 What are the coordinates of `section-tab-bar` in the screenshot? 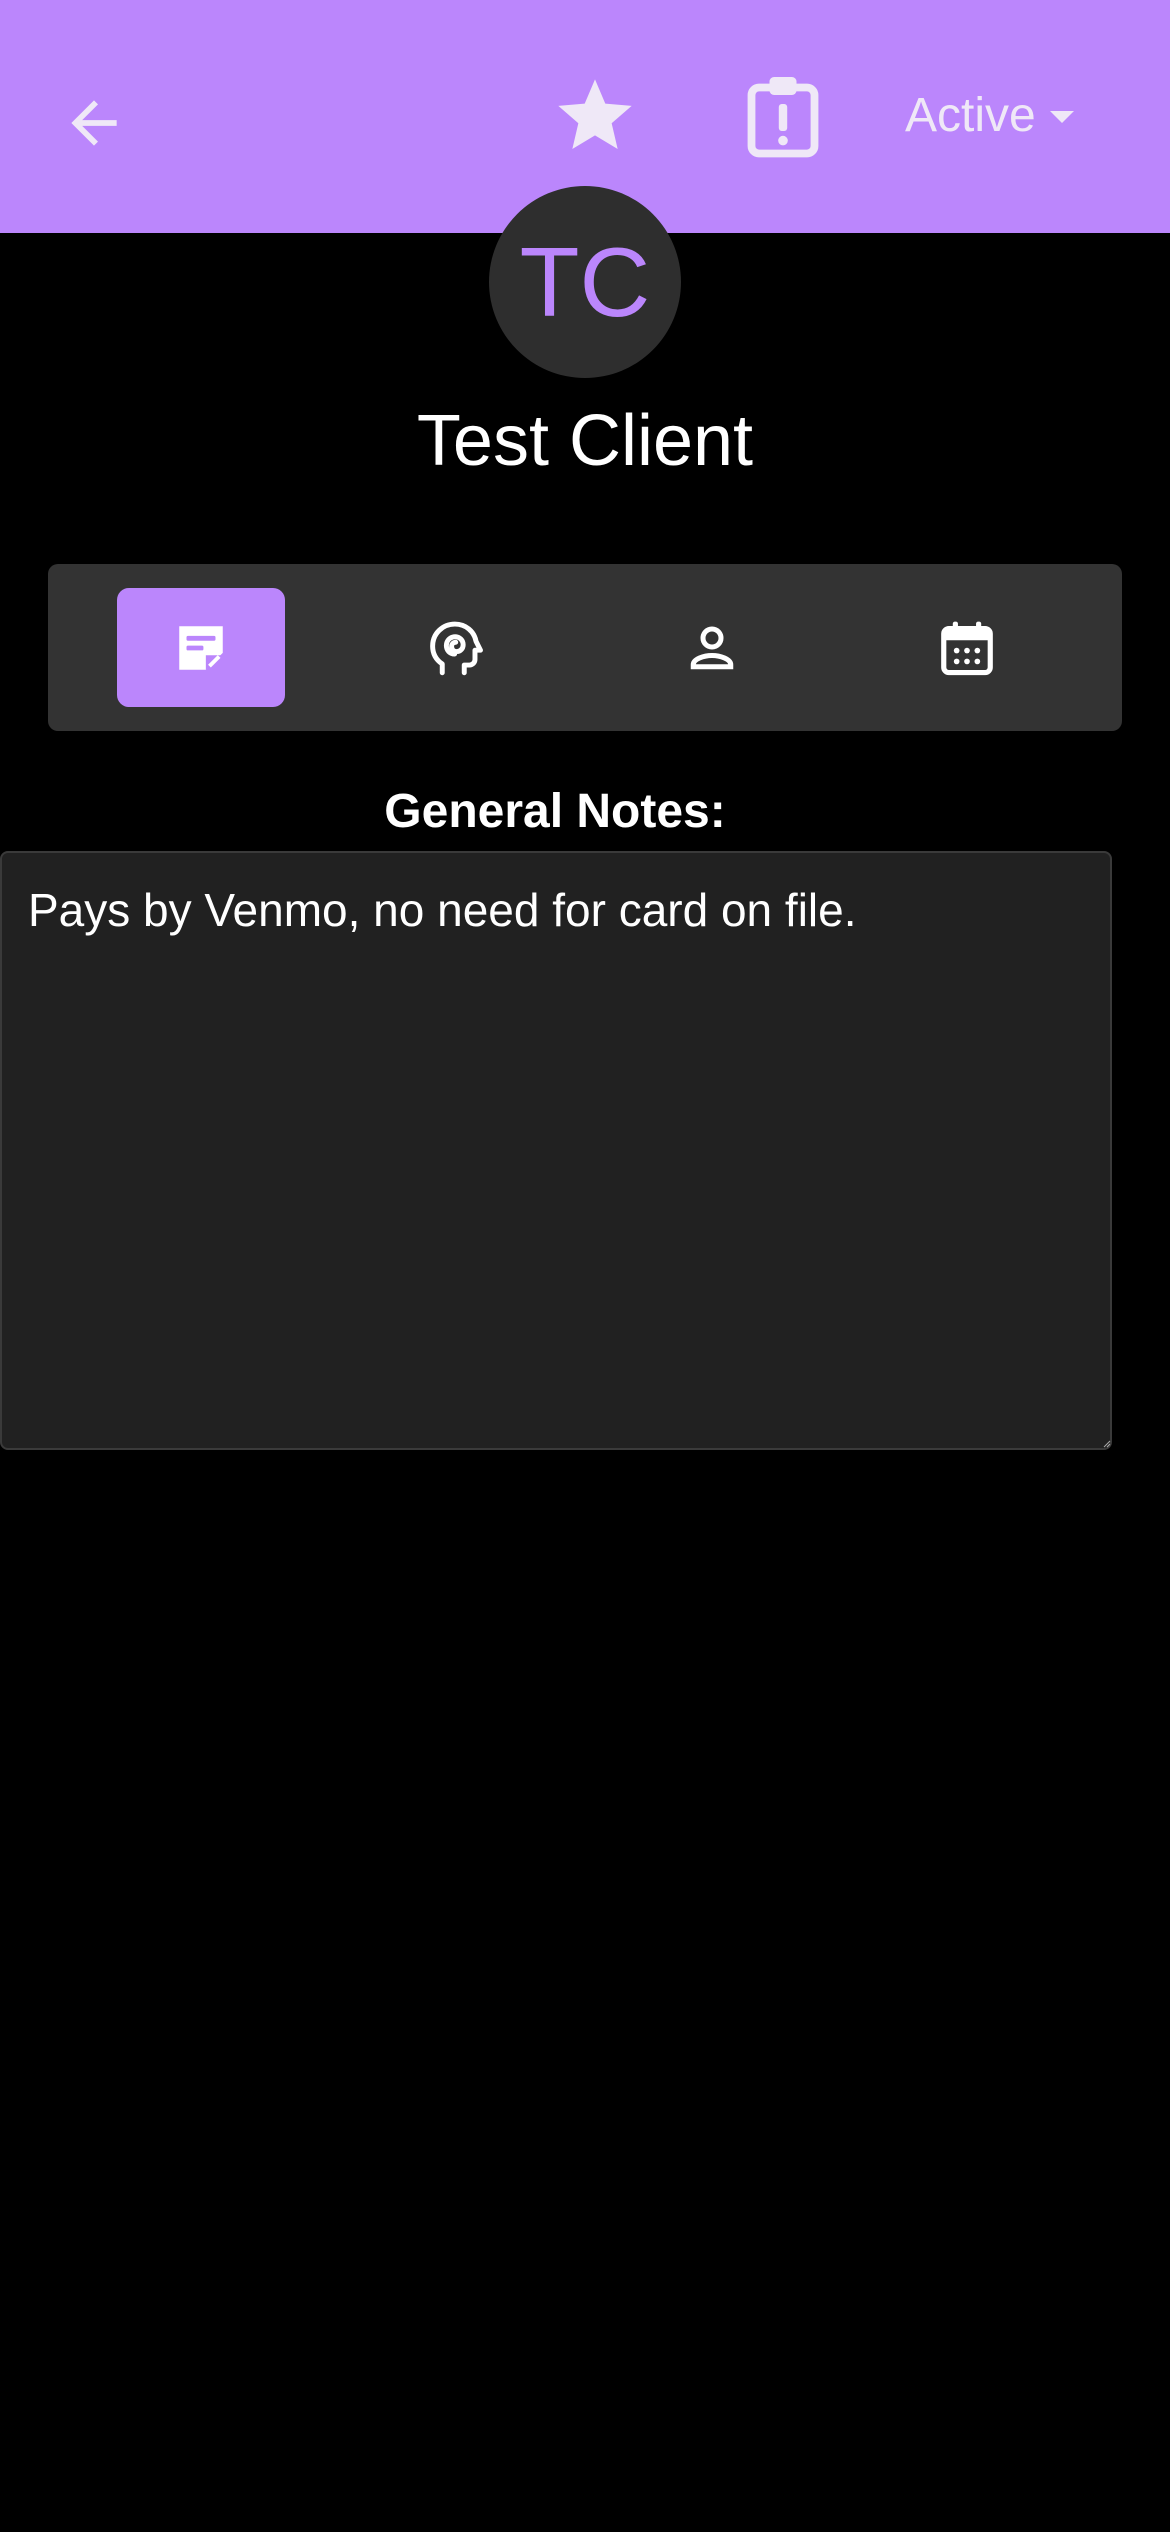 It's located at (585, 647).